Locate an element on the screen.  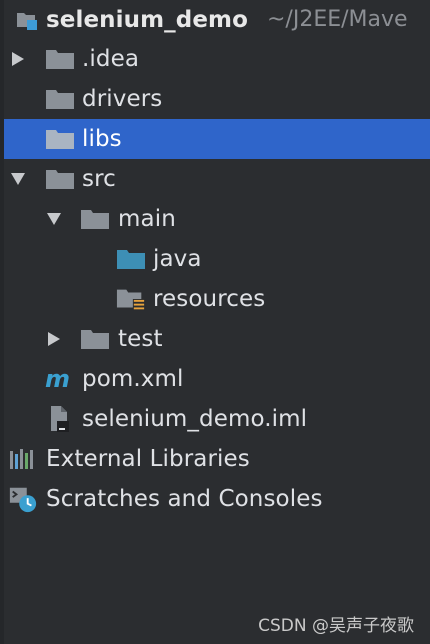
tree-item-scratches: Scratches and Consoles is located at coordinates (217, 499).